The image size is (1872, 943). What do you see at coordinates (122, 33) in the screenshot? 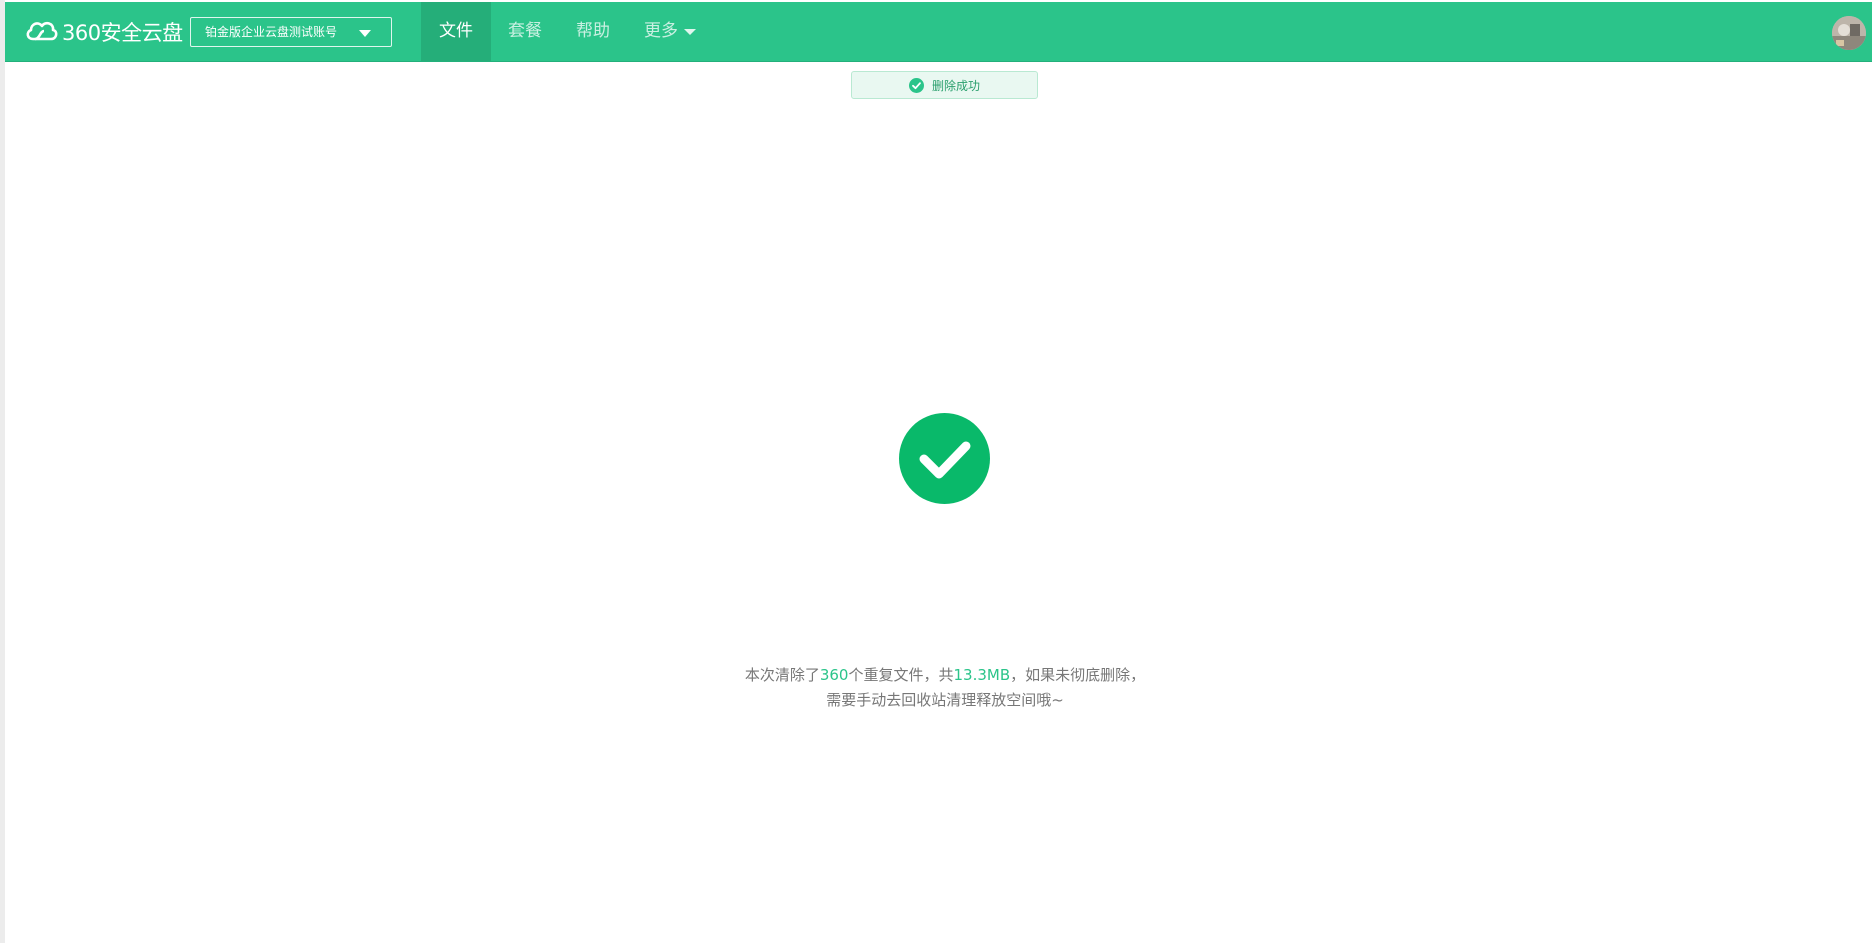
I see `logo-text: 360安全云盘` at bounding box center [122, 33].